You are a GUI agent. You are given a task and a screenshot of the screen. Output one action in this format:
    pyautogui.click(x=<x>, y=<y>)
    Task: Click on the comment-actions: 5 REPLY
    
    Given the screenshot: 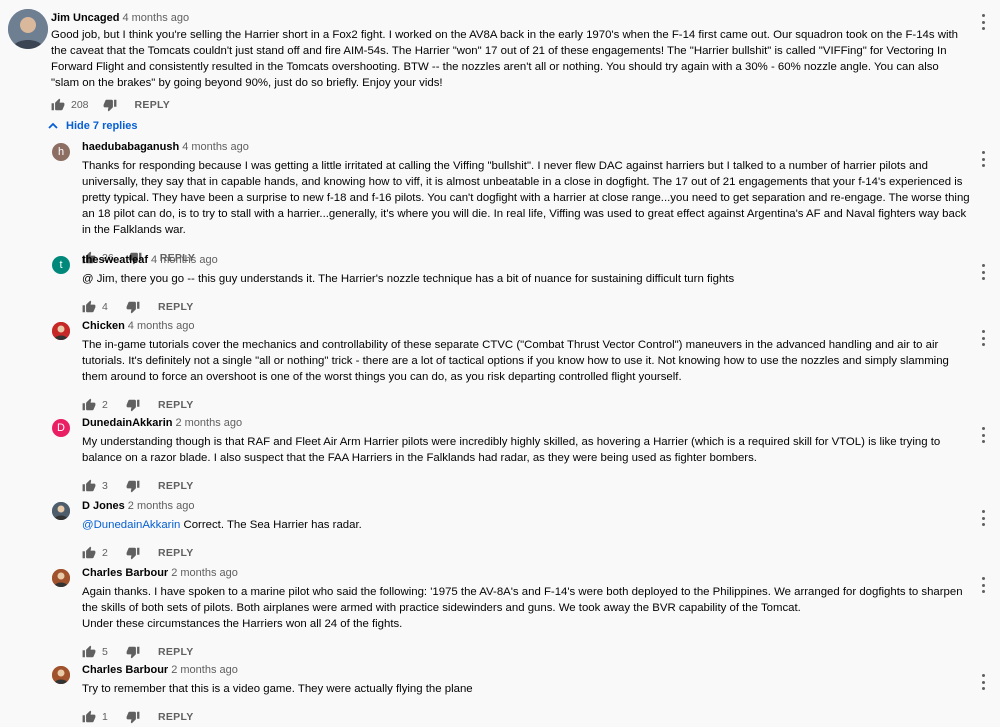 What is the action you would take?
    pyautogui.click(x=138, y=652)
    